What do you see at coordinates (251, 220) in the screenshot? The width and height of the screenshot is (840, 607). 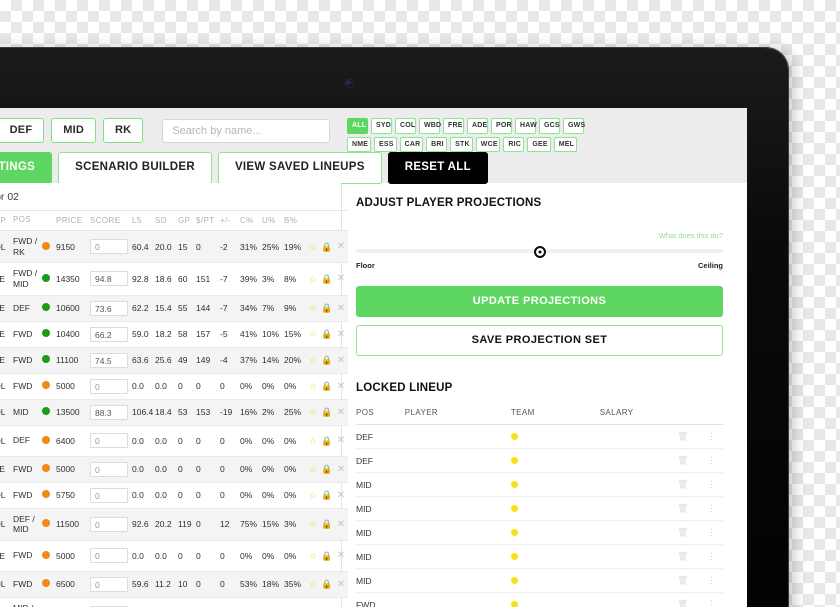 I see `col-c-pct: C%` at bounding box center [251, 220].